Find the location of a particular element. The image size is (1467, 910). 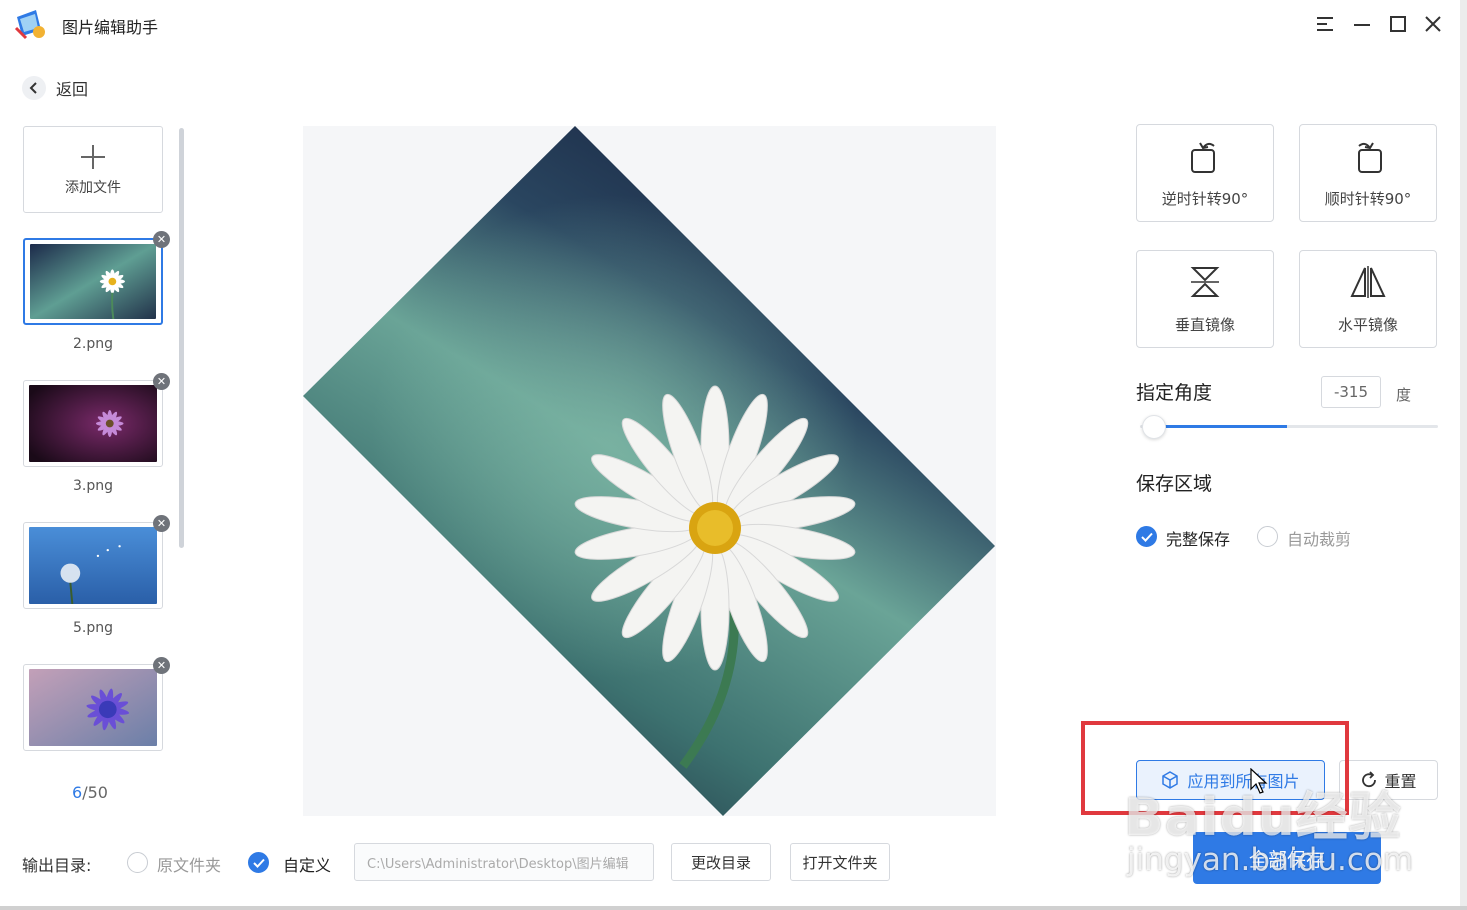

close-icon is located at coordinates (1433, 24).